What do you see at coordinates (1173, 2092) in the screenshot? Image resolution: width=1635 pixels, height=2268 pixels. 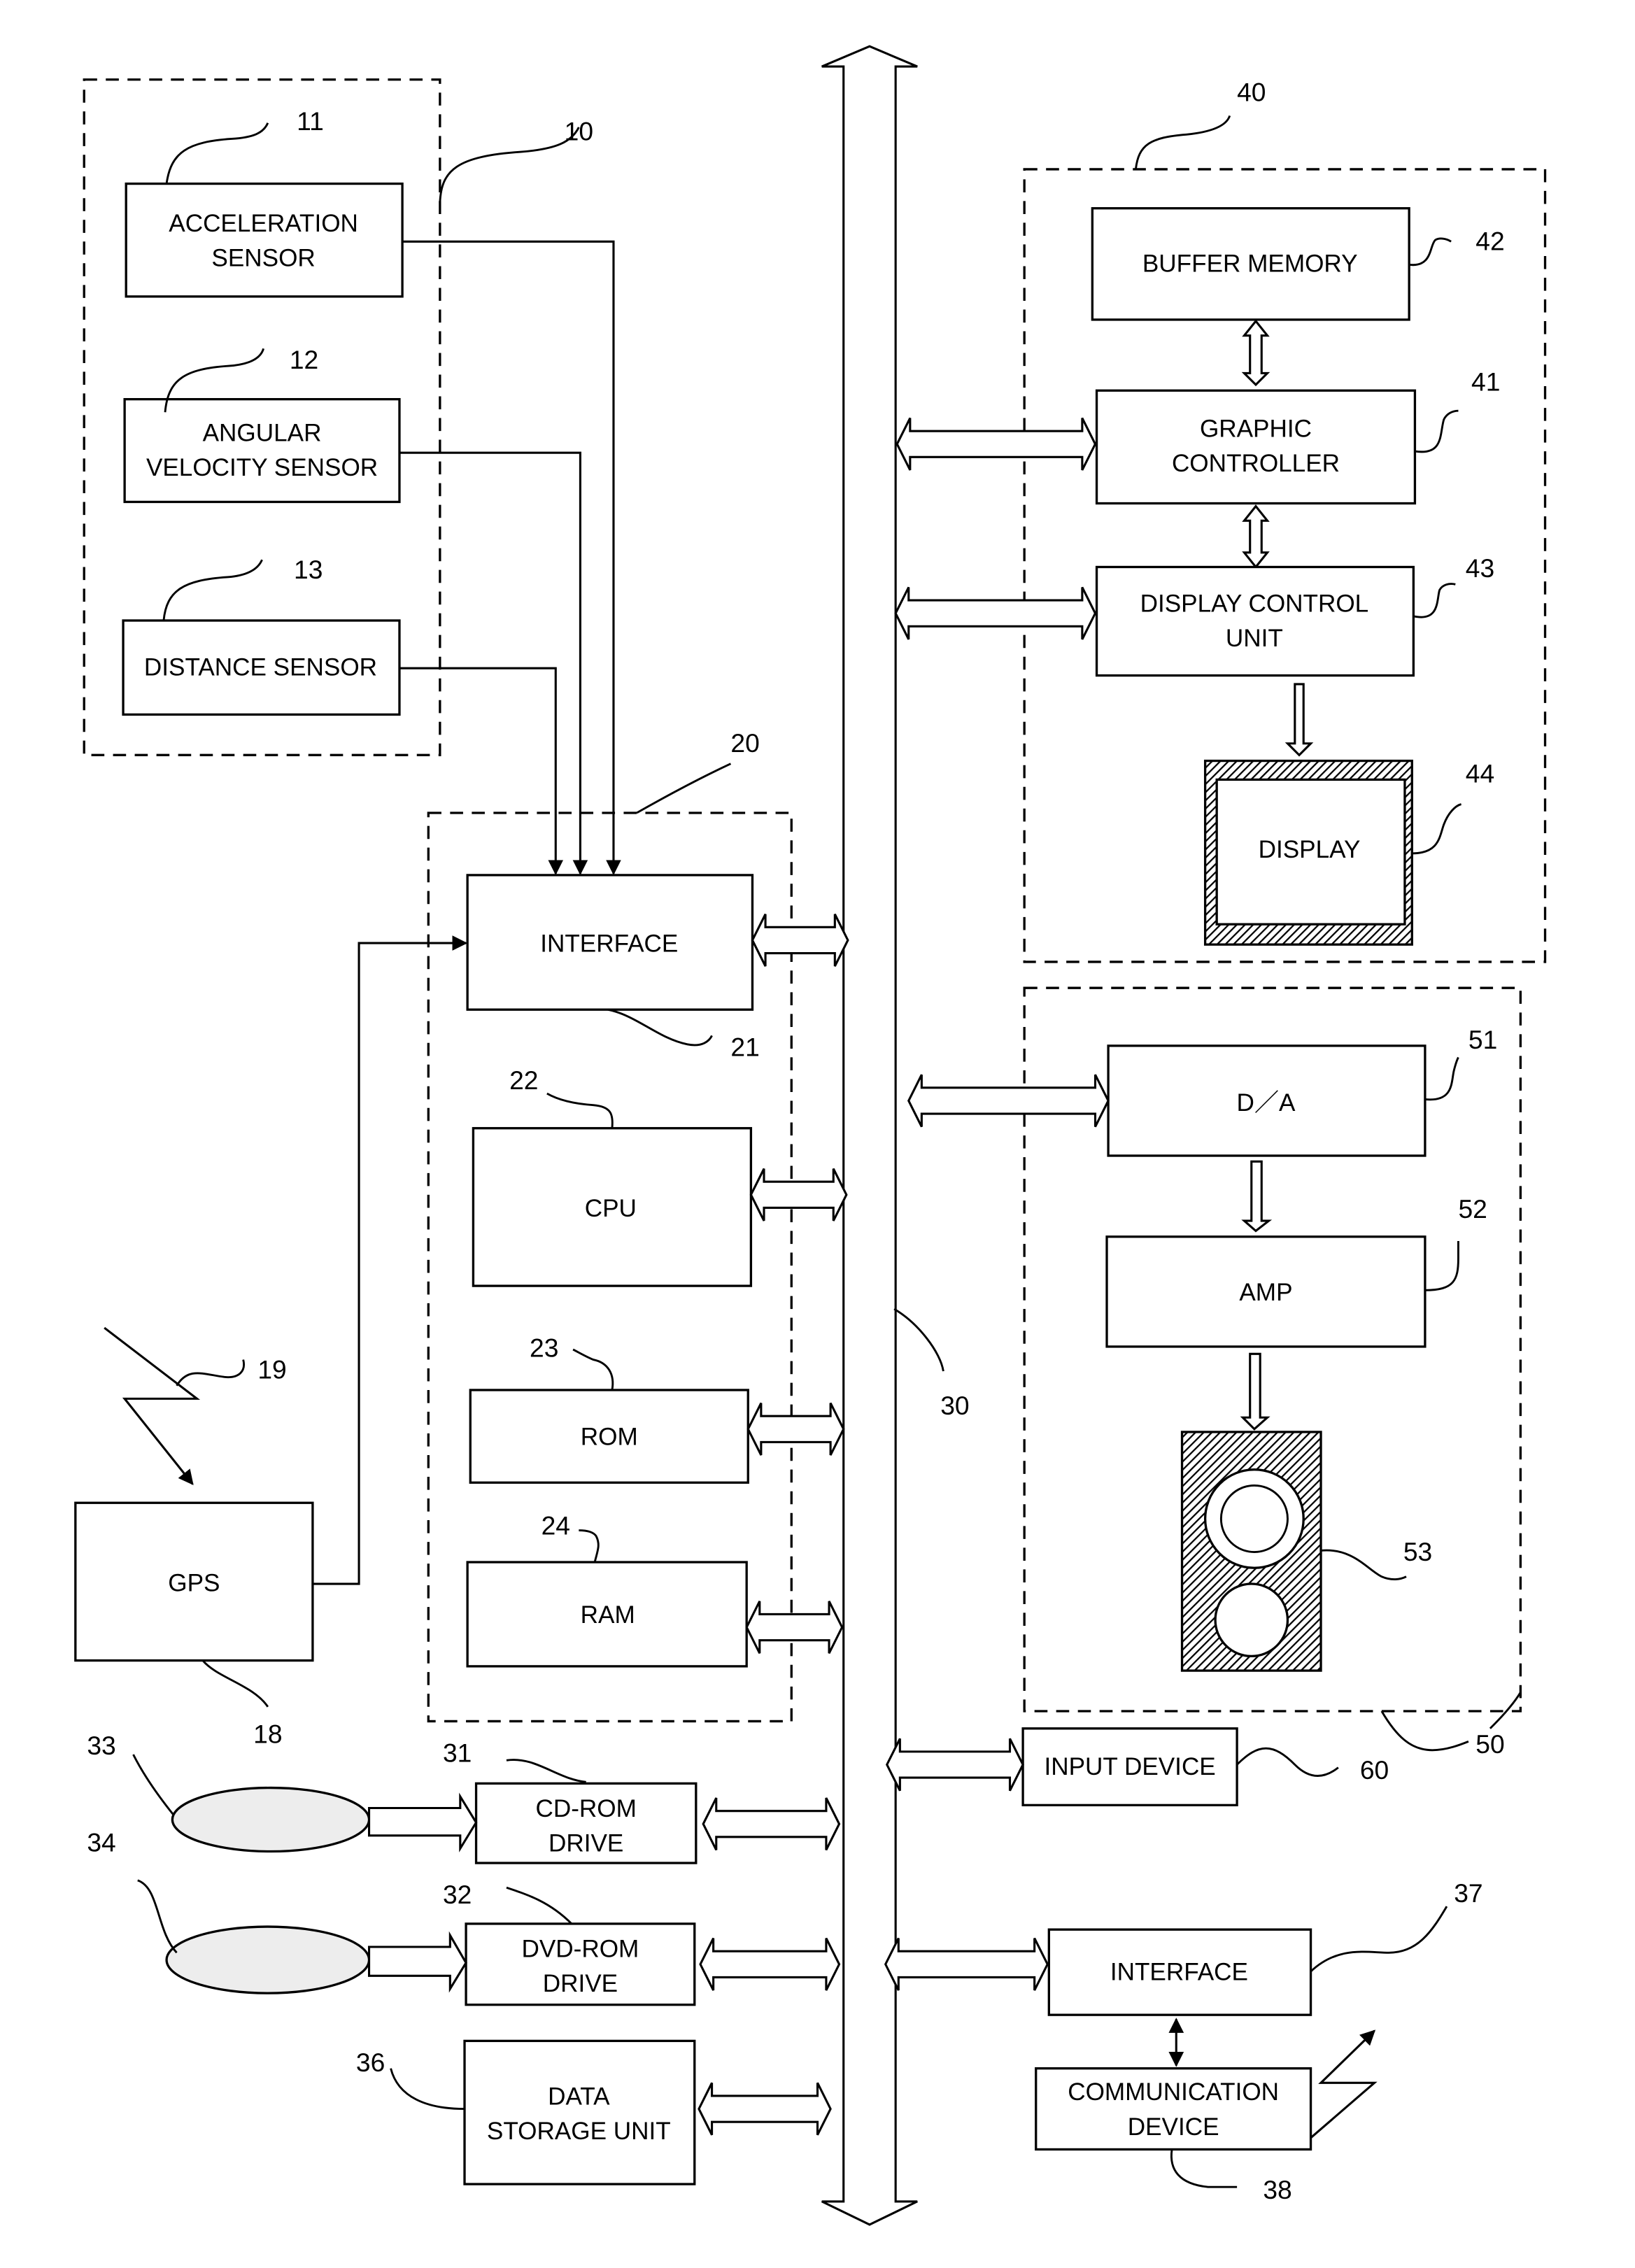 I see `svg-text: COMMUNICATION` at bounding box center [1173, 2092].